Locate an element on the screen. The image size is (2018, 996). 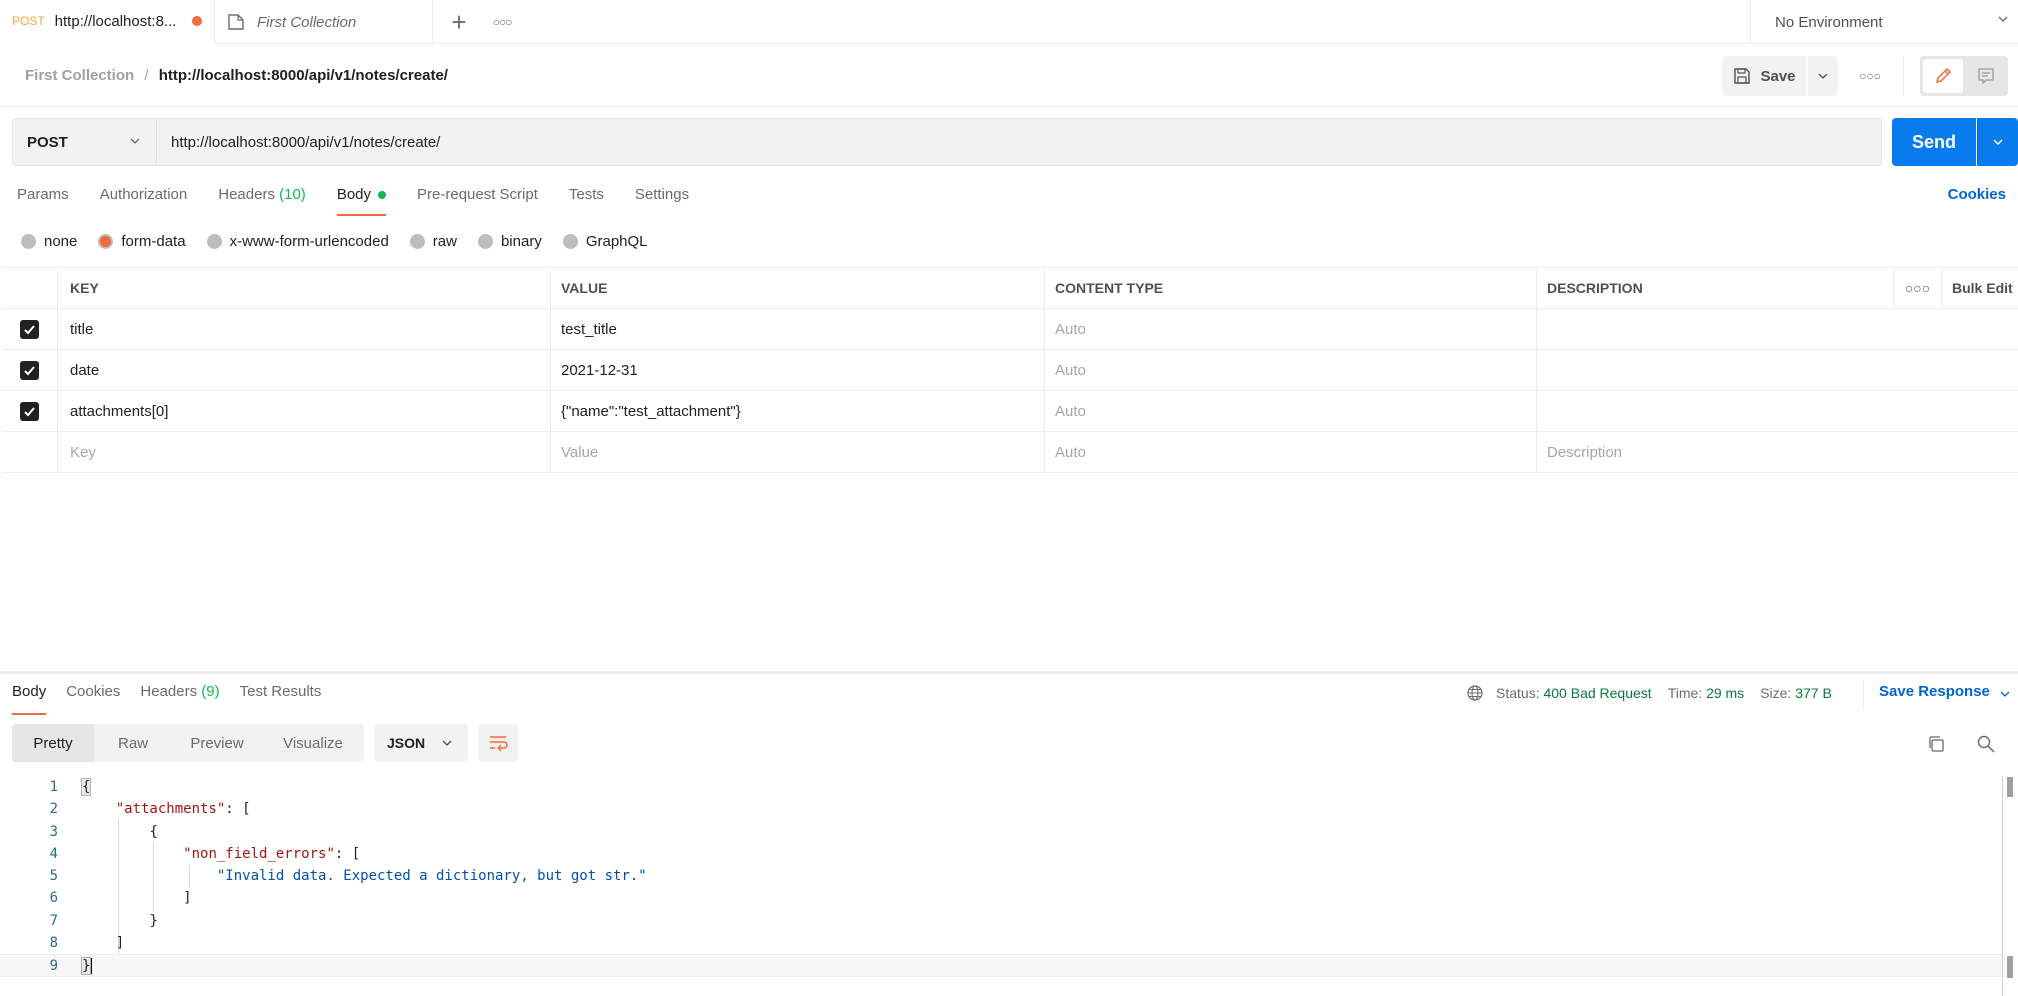
editor-scroll-track is located at coordinates (2002, 886).